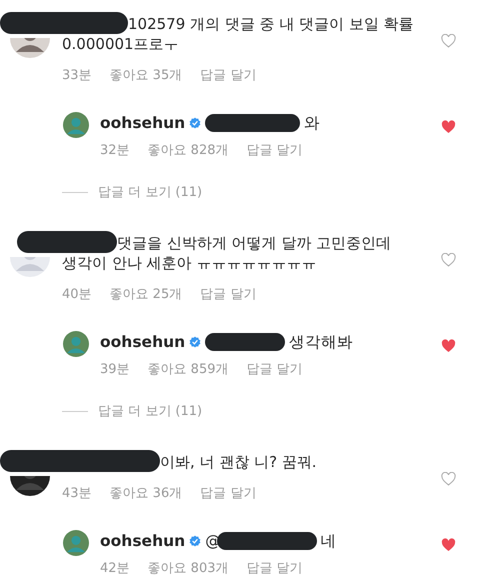  What do you see at coordinates (77, 294) in the screenshot?
I see `time-label: 40분` at bounding box center [77, 294].